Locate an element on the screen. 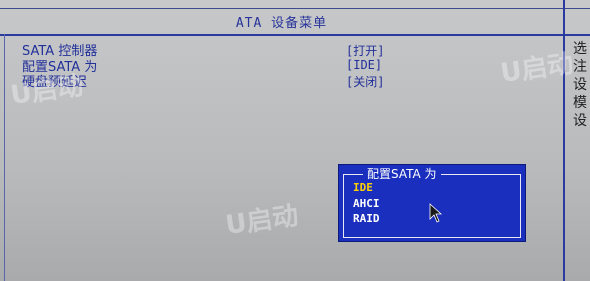  option-raid: RAID is located at coordinates (366, 218).